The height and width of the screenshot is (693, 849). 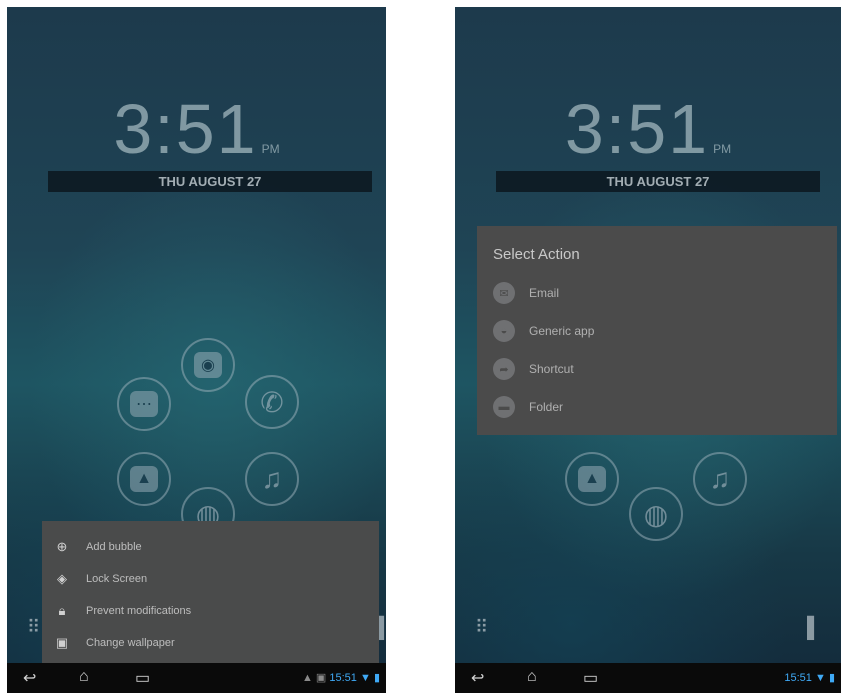 What do you see at coordinates (504, 293) in the screenshot?
I see `email-icon: ✉` at bounding box center [504, 293].